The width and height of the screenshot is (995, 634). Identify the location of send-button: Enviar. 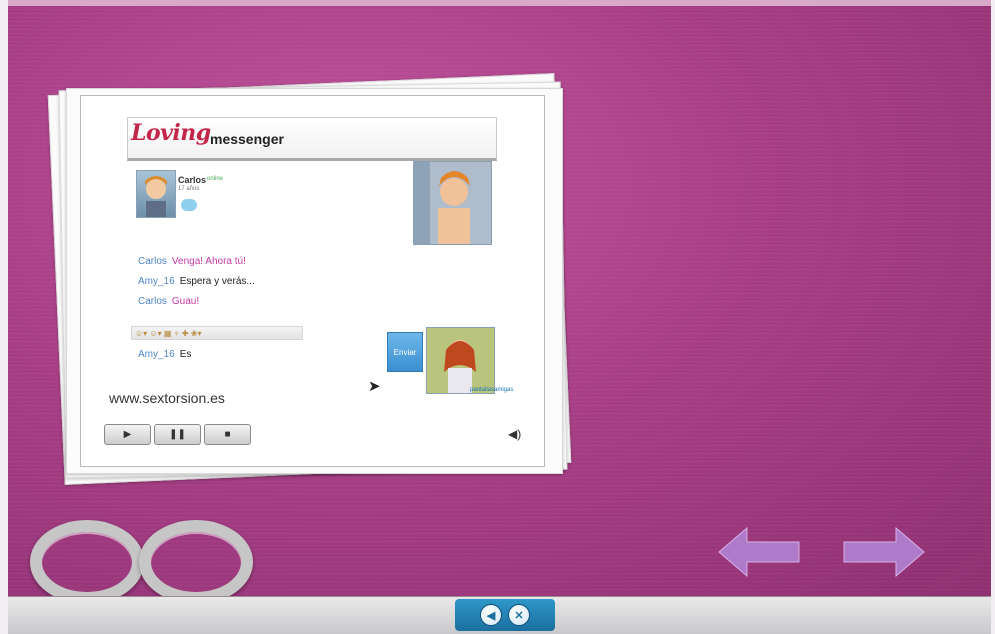
(405, 352).